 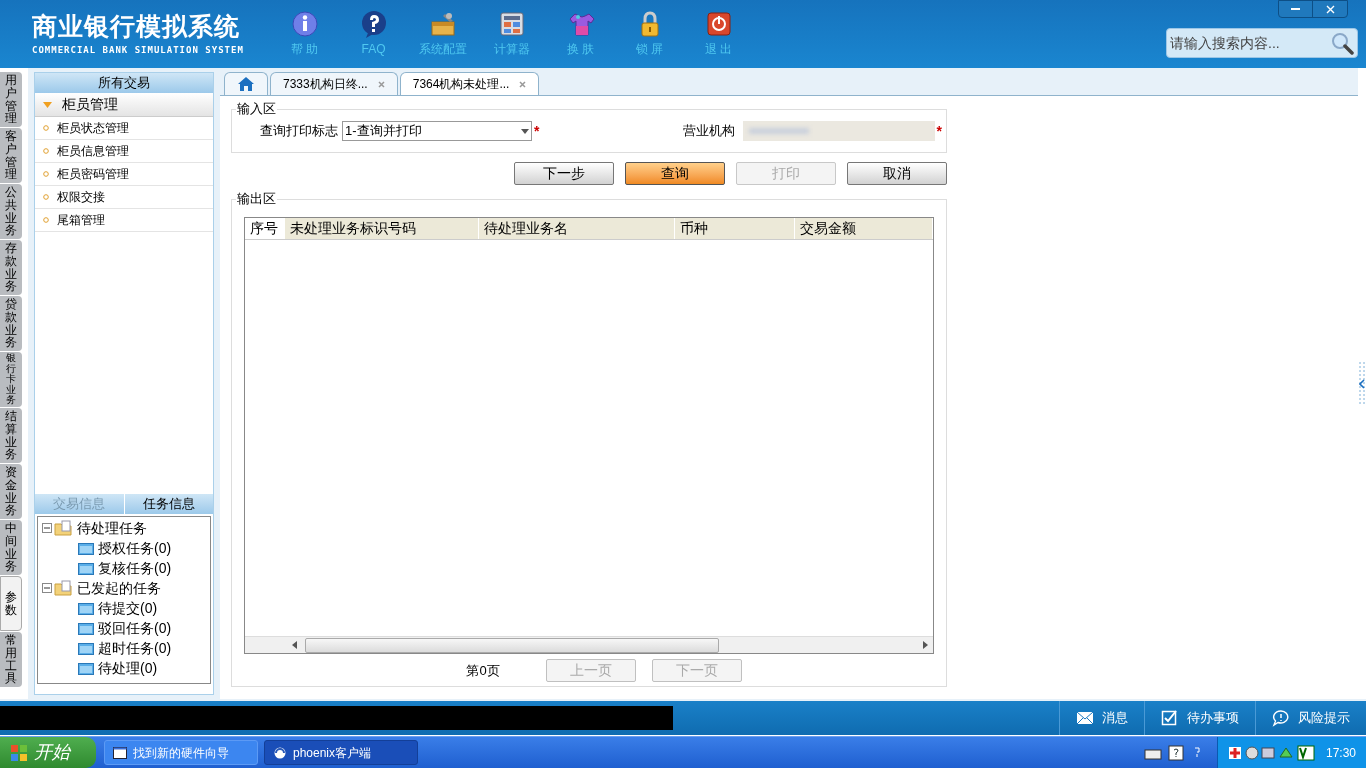 What do you see at coordinates (1101, 718) in the screenshot?
I see `status-button: 消息` at bounding box center [1101, 718].